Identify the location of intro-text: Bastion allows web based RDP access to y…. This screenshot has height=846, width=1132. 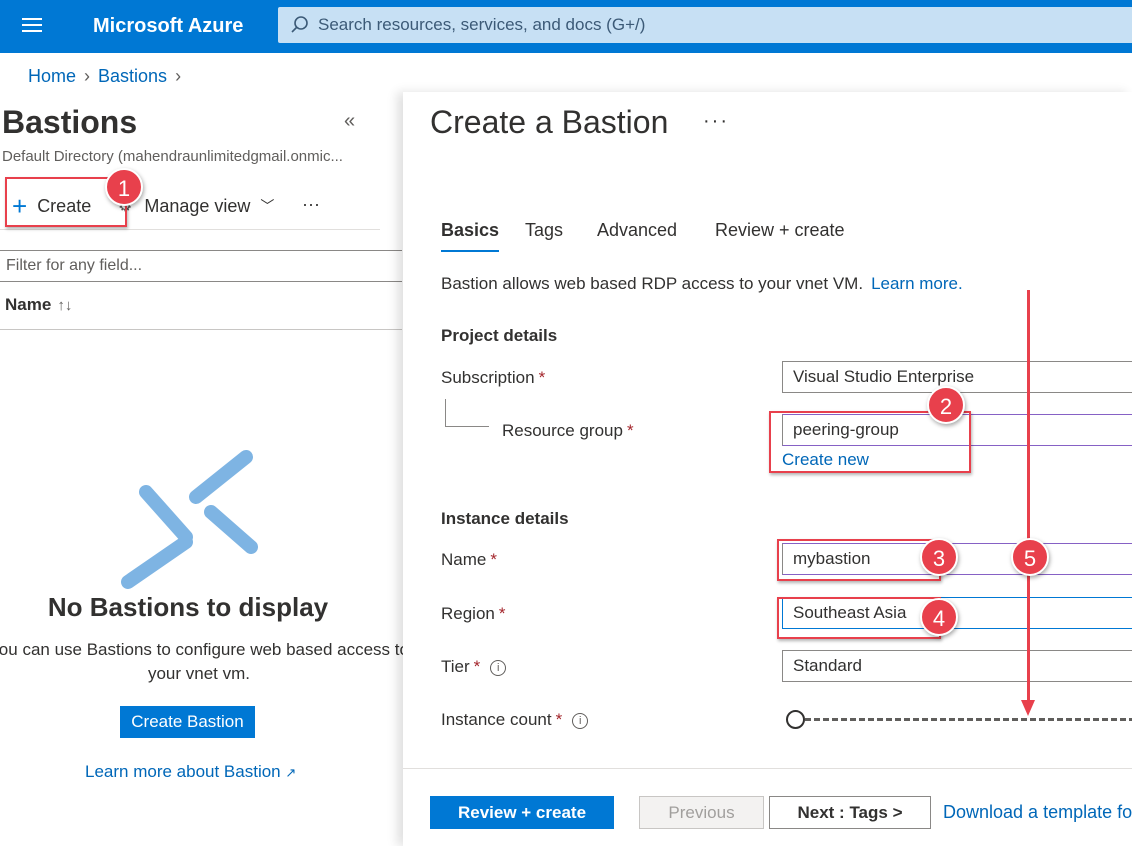
(702, 284).